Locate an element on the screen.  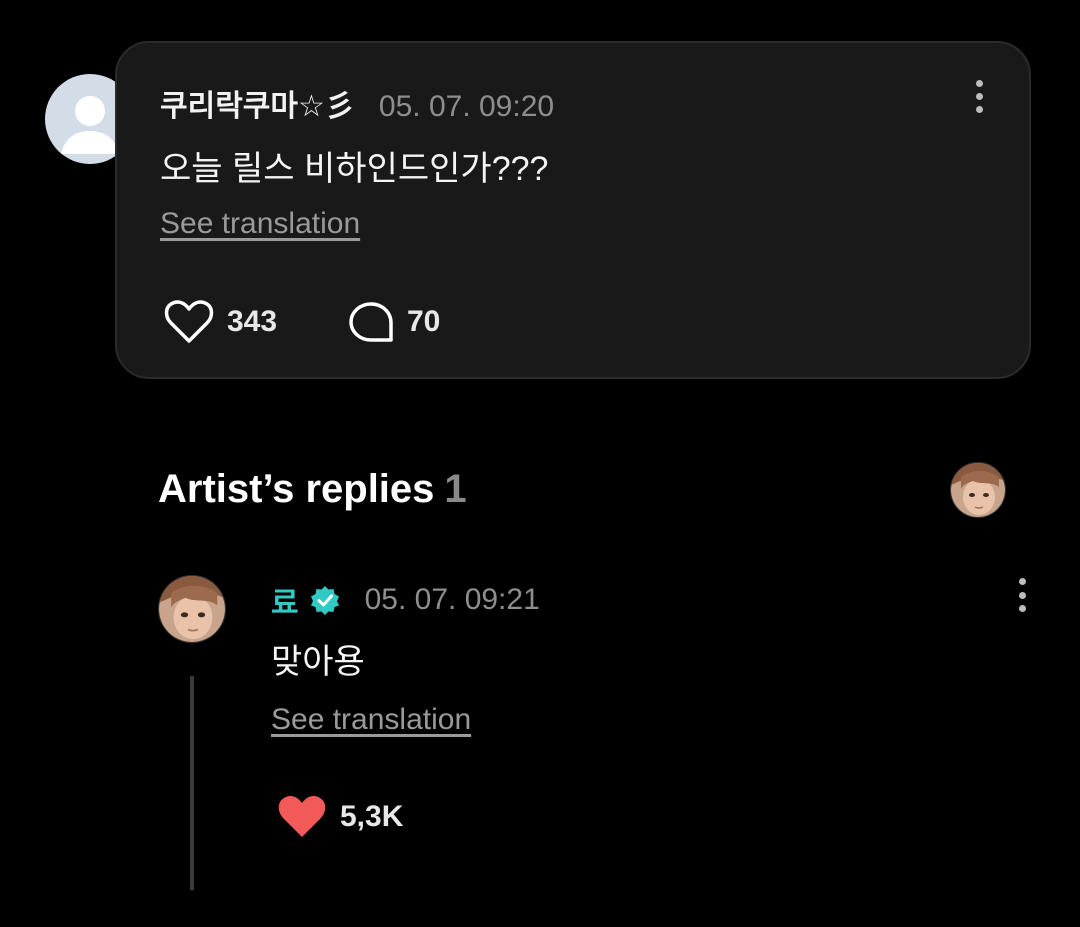
heart-outline-icon is located at coordinates (189, 321).